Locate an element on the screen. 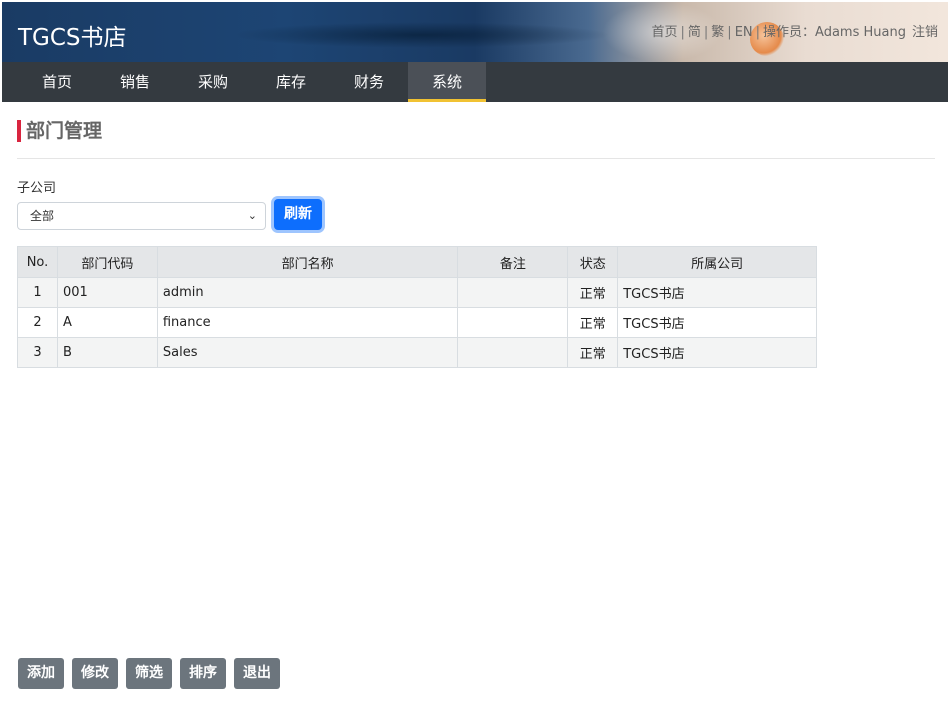 The height and width of the screenshot is (702, 950). exit-button: 退出 is located at coordinates (257, 673).